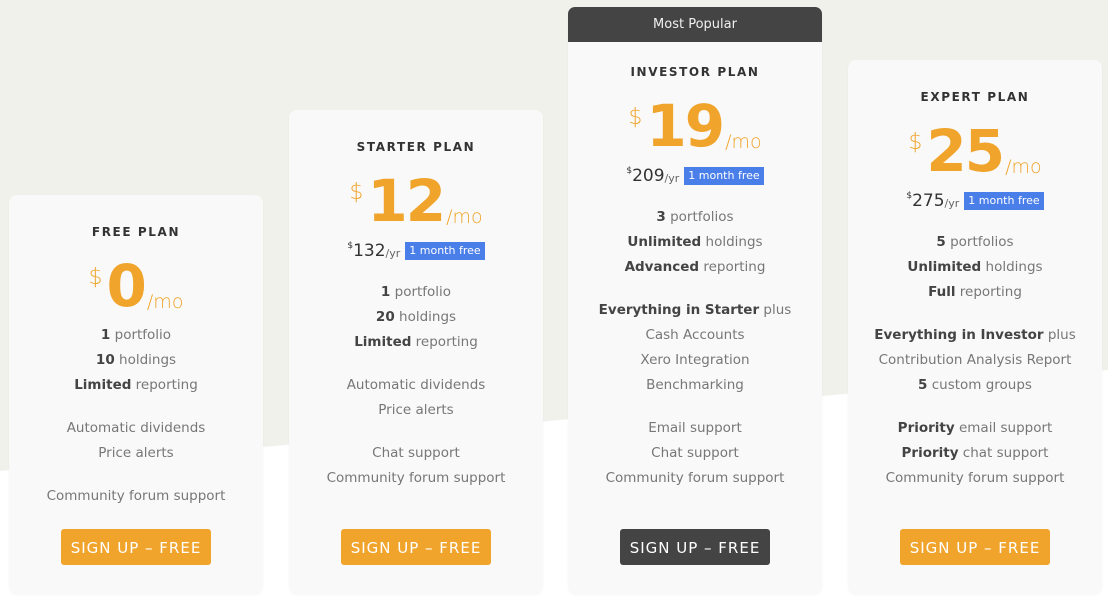  Describe the element at coordinates (695, 360) in the screenshot. I see `feature-item: Xero Integration` at that location.